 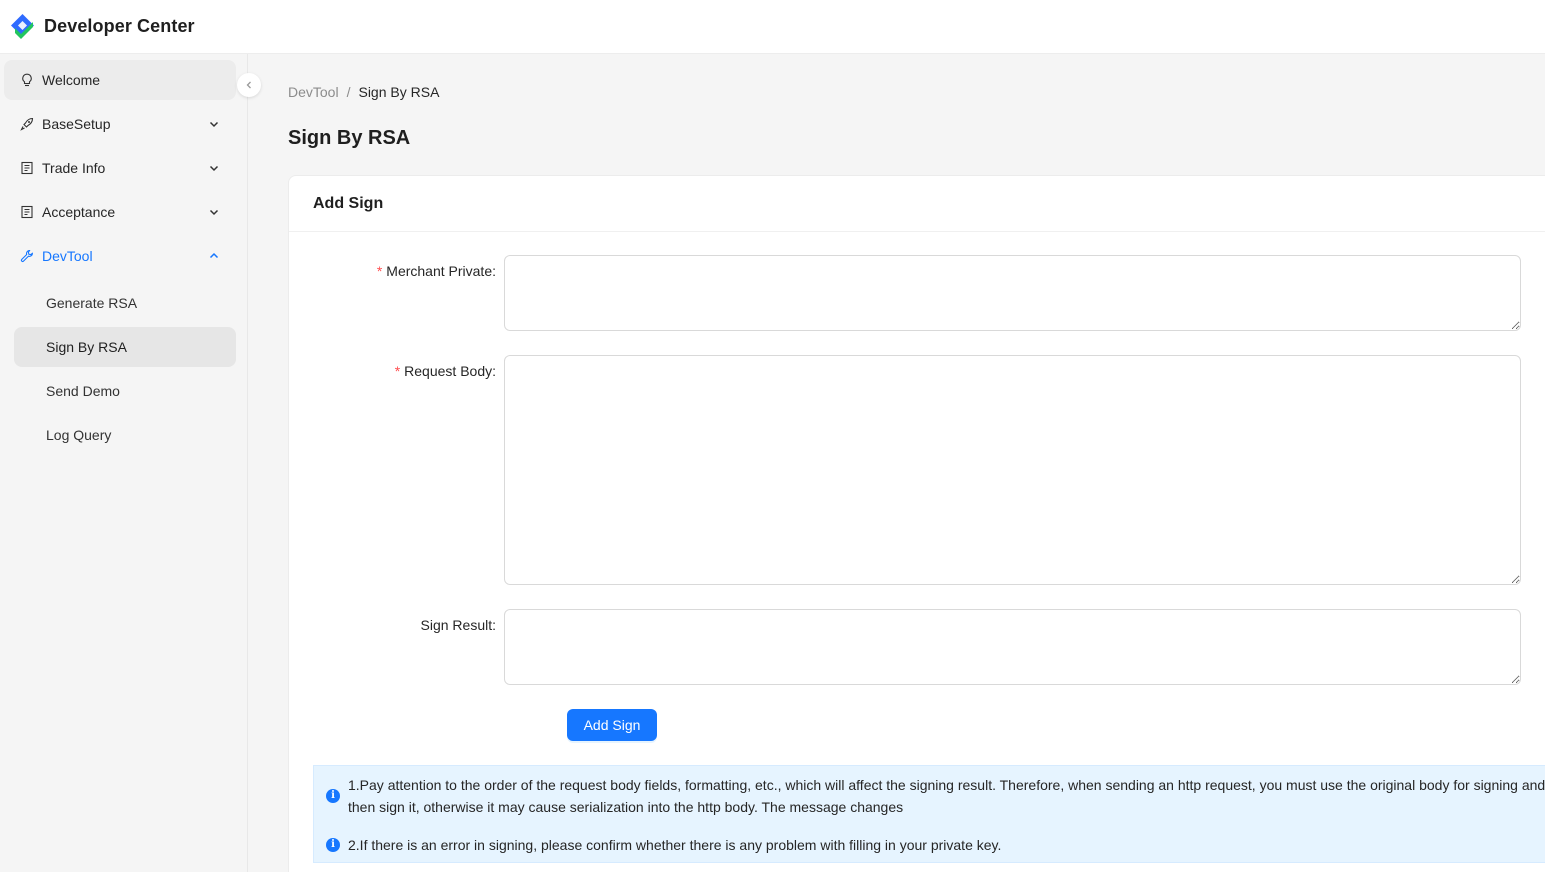 I want to click on rocket-icon, so click(x=27, y=124).